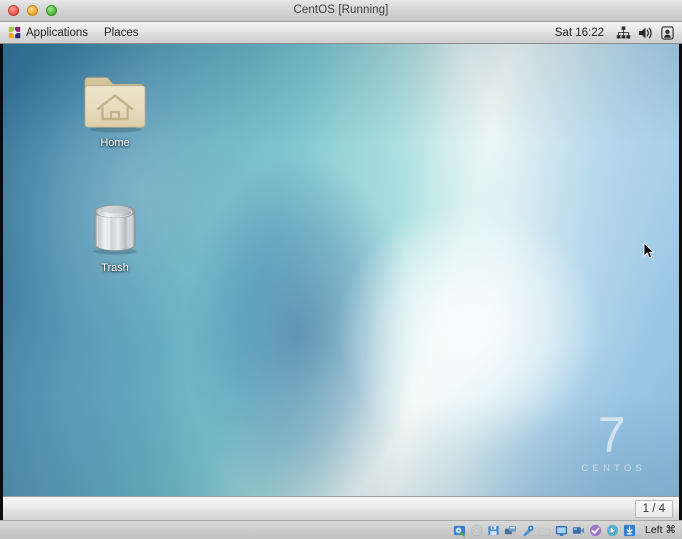 The height and width of the screenshot is (539, 682). I want to click on network-icon, so click(623, 33).